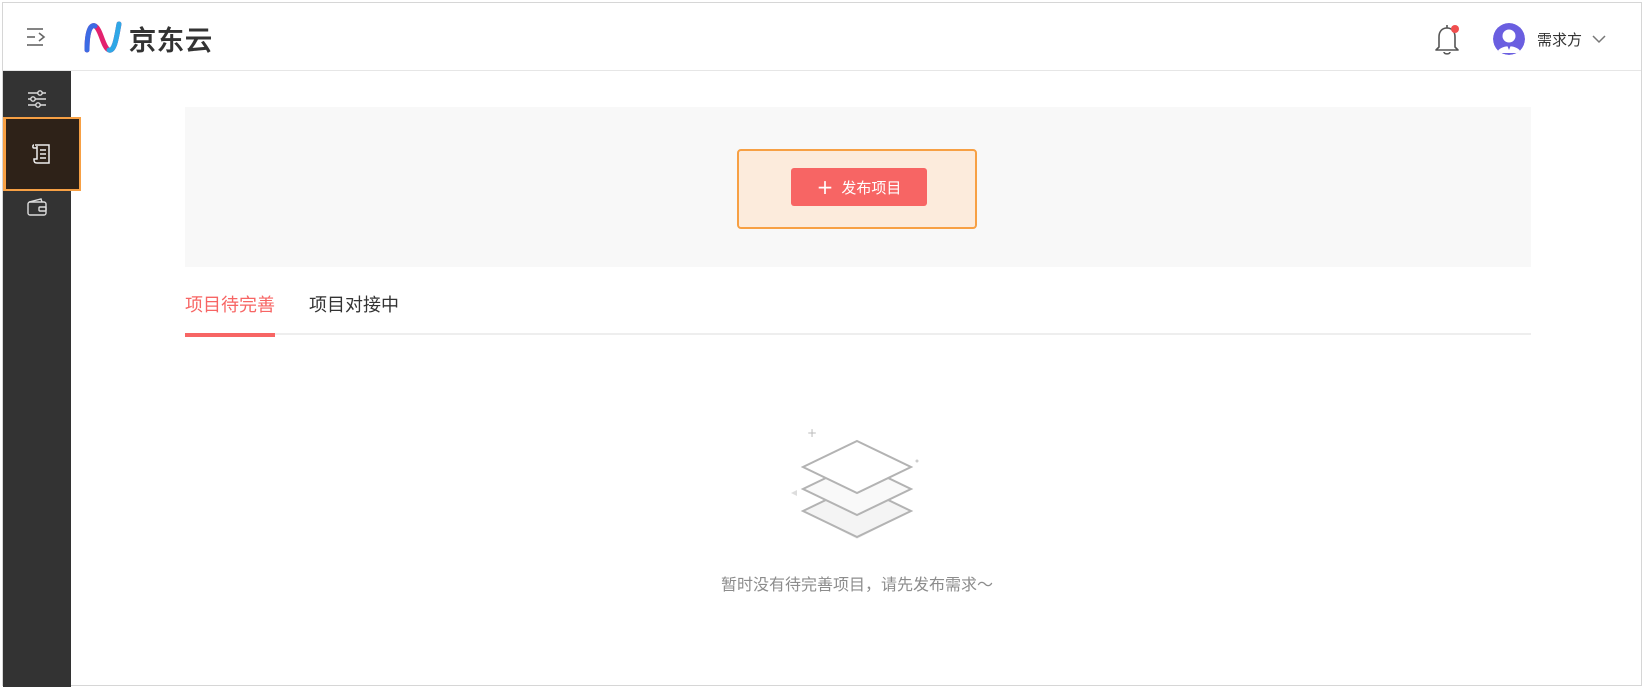 This screenshot has width=1644, height=688. Describe the element at coordinates (354, 313) in the screenshot. I see `tab-in-progress: 项目对接中` at that location.